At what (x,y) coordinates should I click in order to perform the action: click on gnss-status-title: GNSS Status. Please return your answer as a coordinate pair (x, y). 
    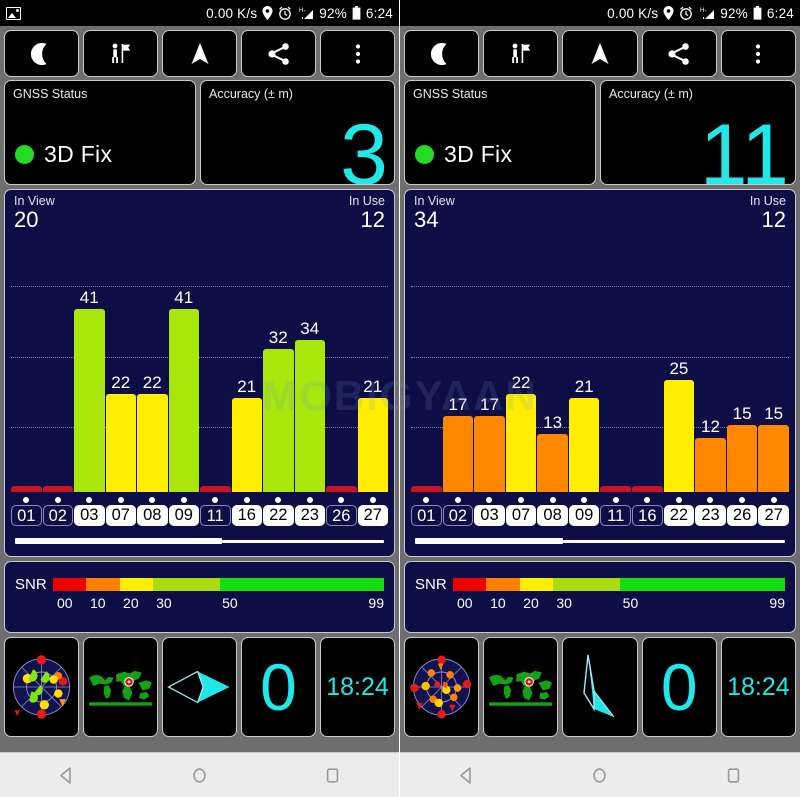
    Looking at the image, I should click on (50, 94).